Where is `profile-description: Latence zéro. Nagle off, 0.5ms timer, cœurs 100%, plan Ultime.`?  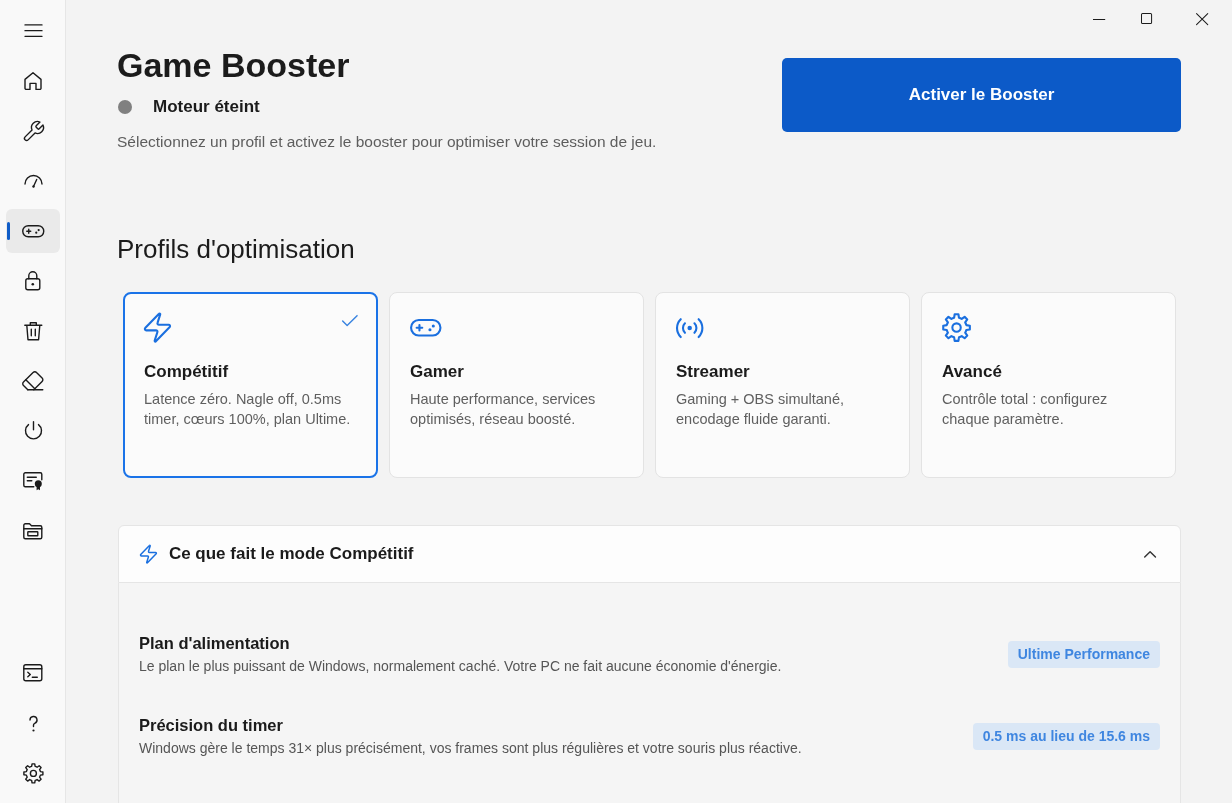
profile-description: Latence zéro. Nagle off, 0.5ms timer, cœurs 100%, plan Ultime. is located at coordinates (248, 409).